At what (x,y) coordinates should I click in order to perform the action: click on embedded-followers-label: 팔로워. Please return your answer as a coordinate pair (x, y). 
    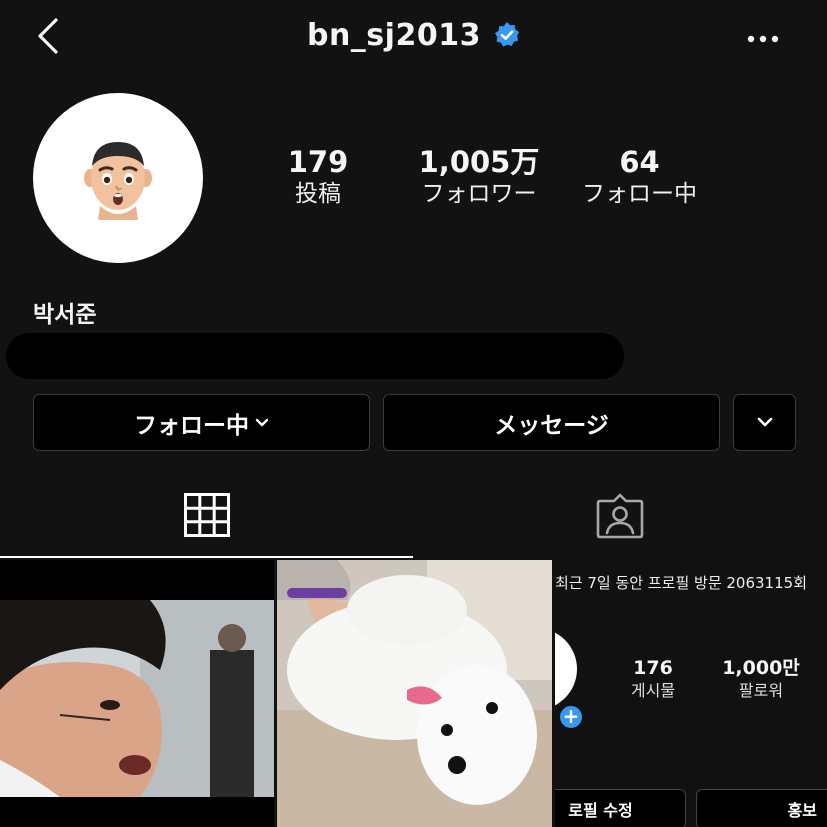
    Looking at the image, I should click on (761, 690).